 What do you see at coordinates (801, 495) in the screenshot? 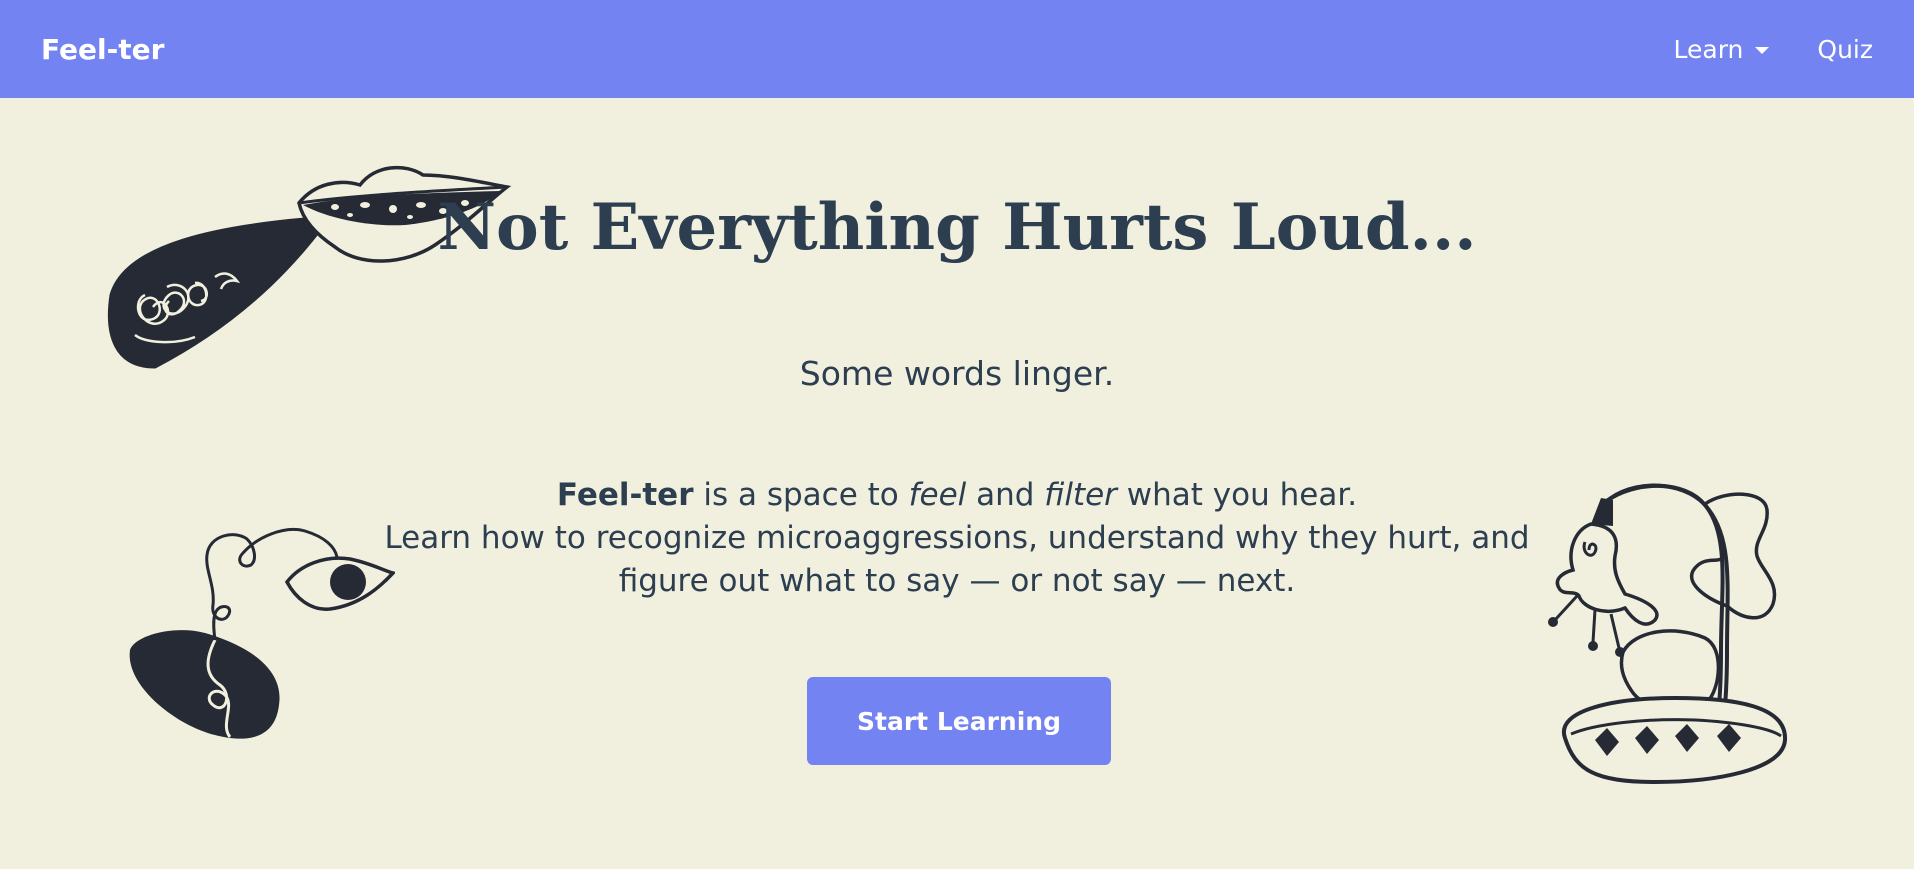
I see `intro-text-1: is a space to` at bounding box center [801, 495].